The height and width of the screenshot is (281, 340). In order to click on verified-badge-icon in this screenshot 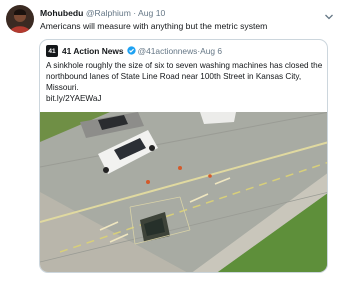, I will do `click(131, 51)`.